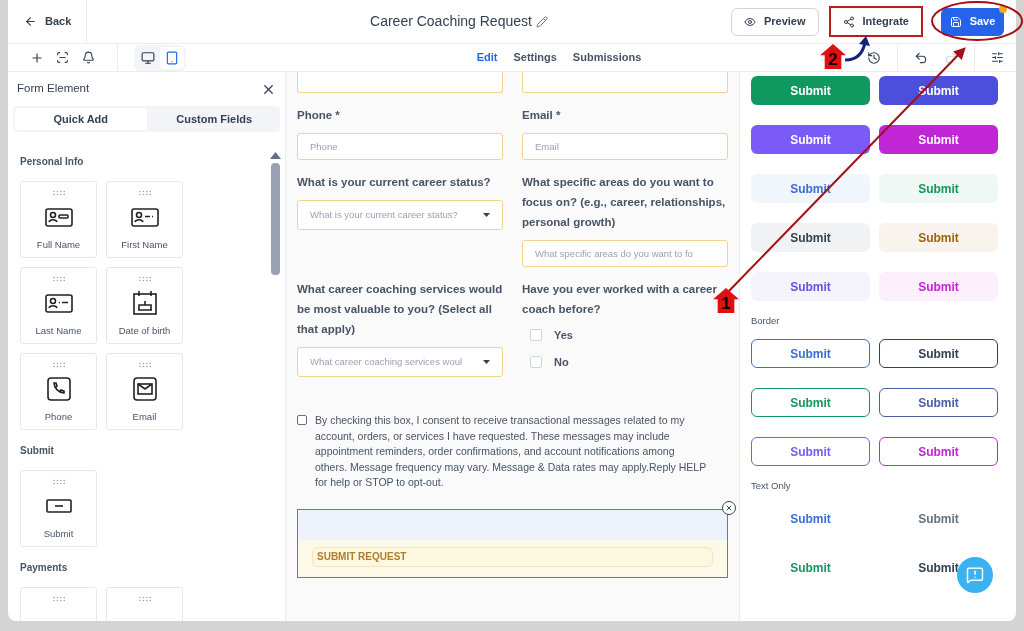 Image resolution: width=1024 pixels, height=631 pixels. I want to click on element-label: Email, so click(144, 417).